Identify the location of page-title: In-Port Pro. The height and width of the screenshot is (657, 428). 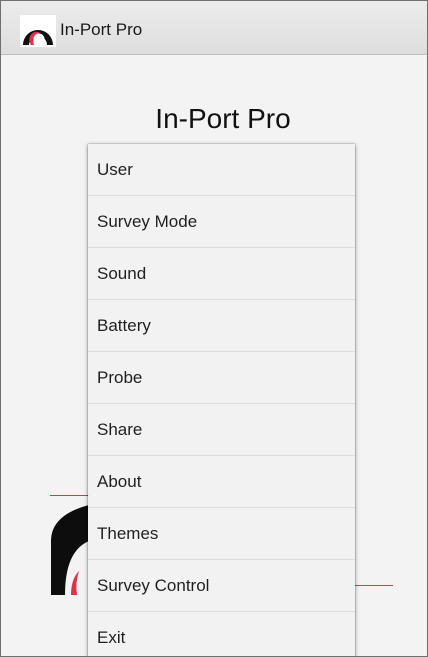
(223, 118).